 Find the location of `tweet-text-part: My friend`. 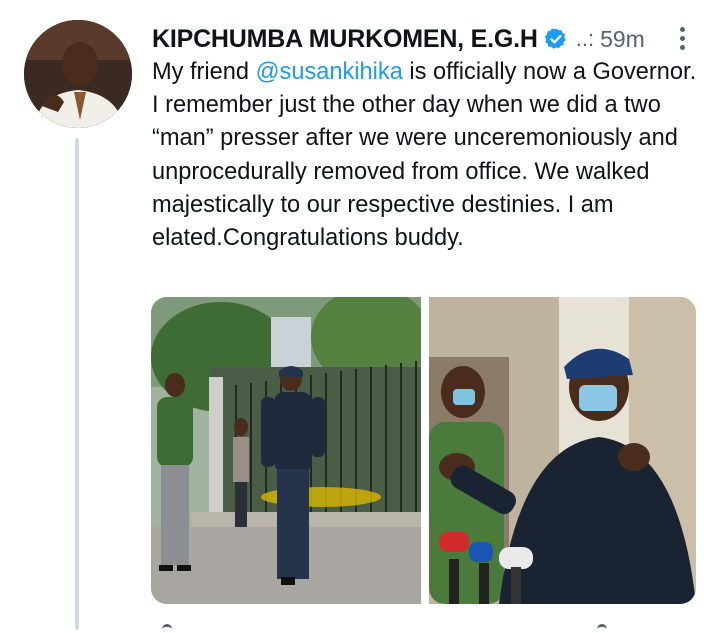

tweet-text-part: My friend is located at coordinates (204, 72).